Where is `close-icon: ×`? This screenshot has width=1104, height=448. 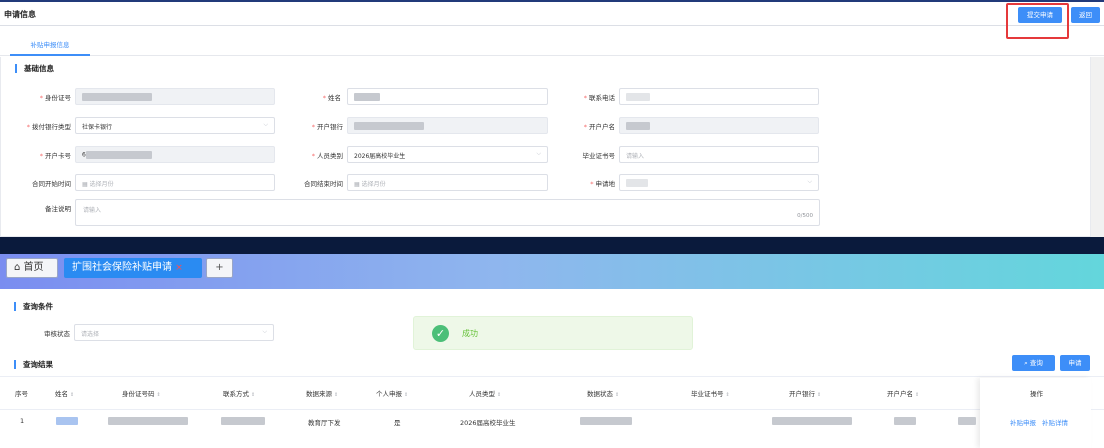 close-icon: × is located at coordinates (179, 268).